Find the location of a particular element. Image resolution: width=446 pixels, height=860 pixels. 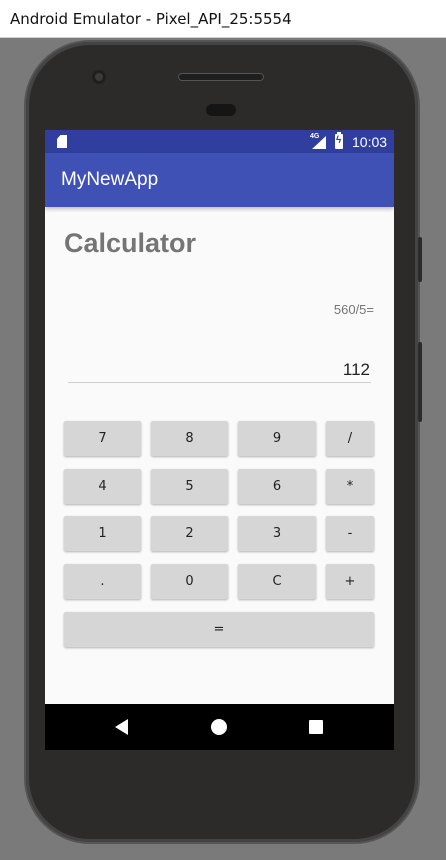

emulator-titlebar: Android Emulator - Pixel_API_25:5554 is located at coordinates (223, 19).